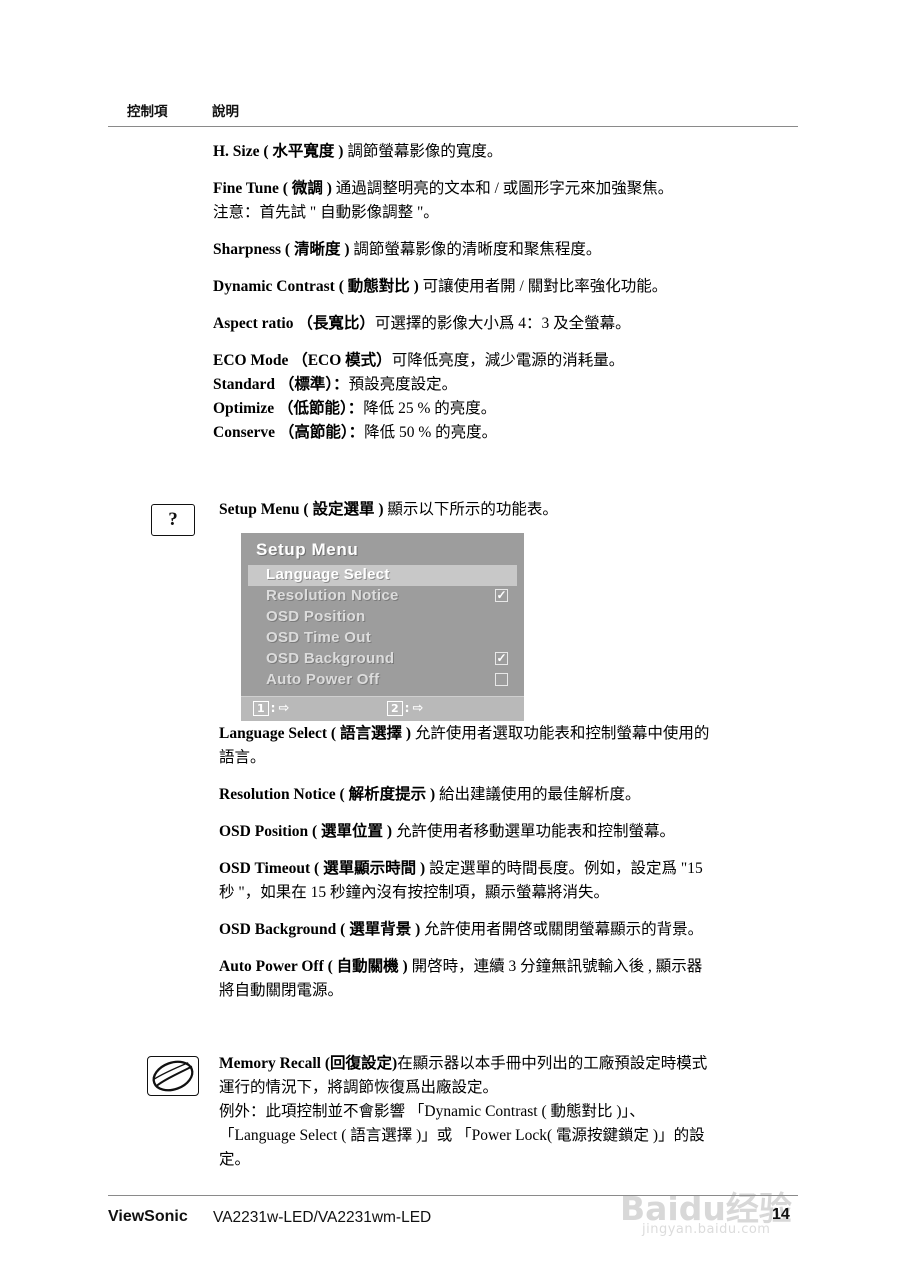 The height and width of the screenshot is (1280, 904). Describe the element at coordinates (504, 189) in the screenshot. I see `entry-text: 通過調整明亮的文本和 / 或圖形字元來加強聚焦。` at that location.